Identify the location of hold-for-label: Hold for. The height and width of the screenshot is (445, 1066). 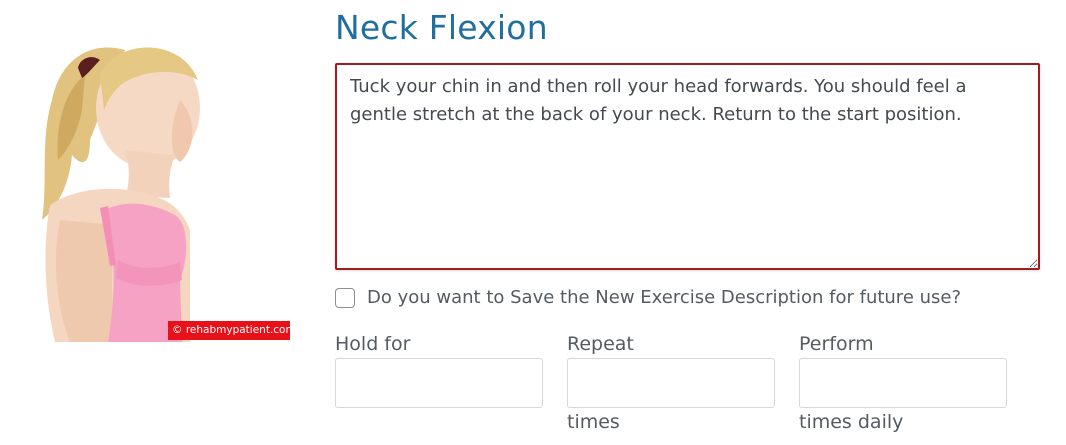
(373, 344).